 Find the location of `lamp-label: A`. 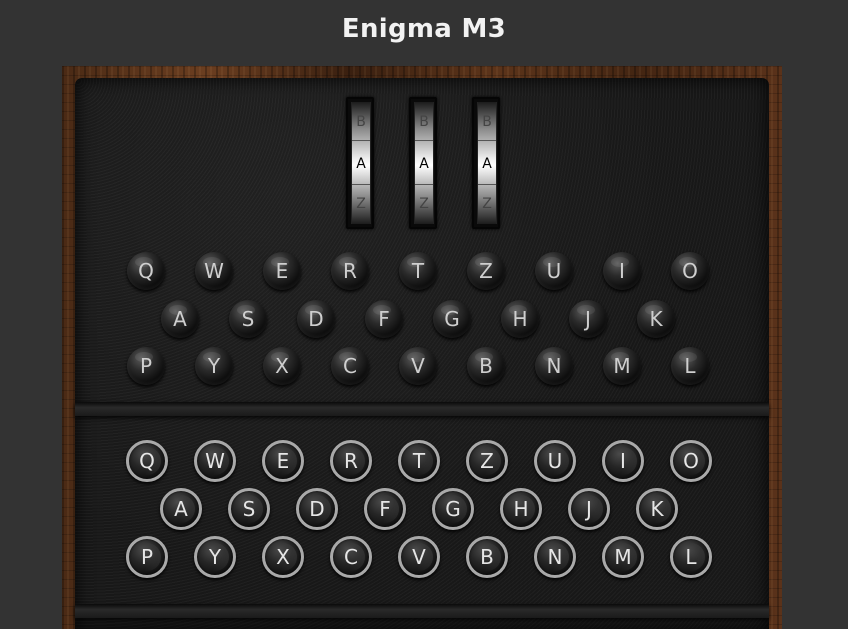

lamp-label: A is located at coordinates (180, 319).